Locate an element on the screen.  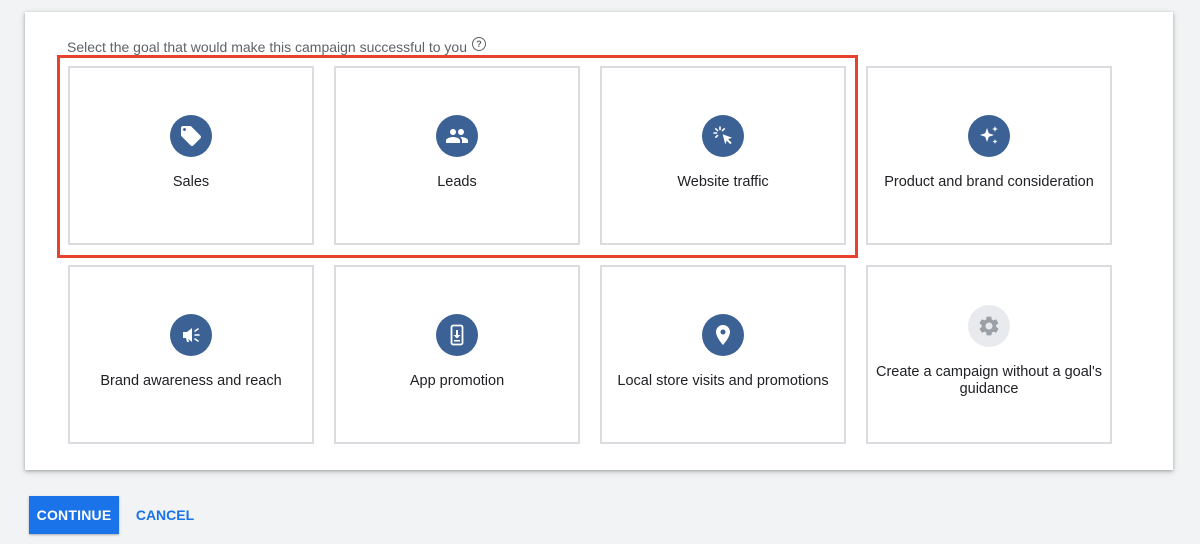
goal-label: App promotion is located at coordinates (457, 381).